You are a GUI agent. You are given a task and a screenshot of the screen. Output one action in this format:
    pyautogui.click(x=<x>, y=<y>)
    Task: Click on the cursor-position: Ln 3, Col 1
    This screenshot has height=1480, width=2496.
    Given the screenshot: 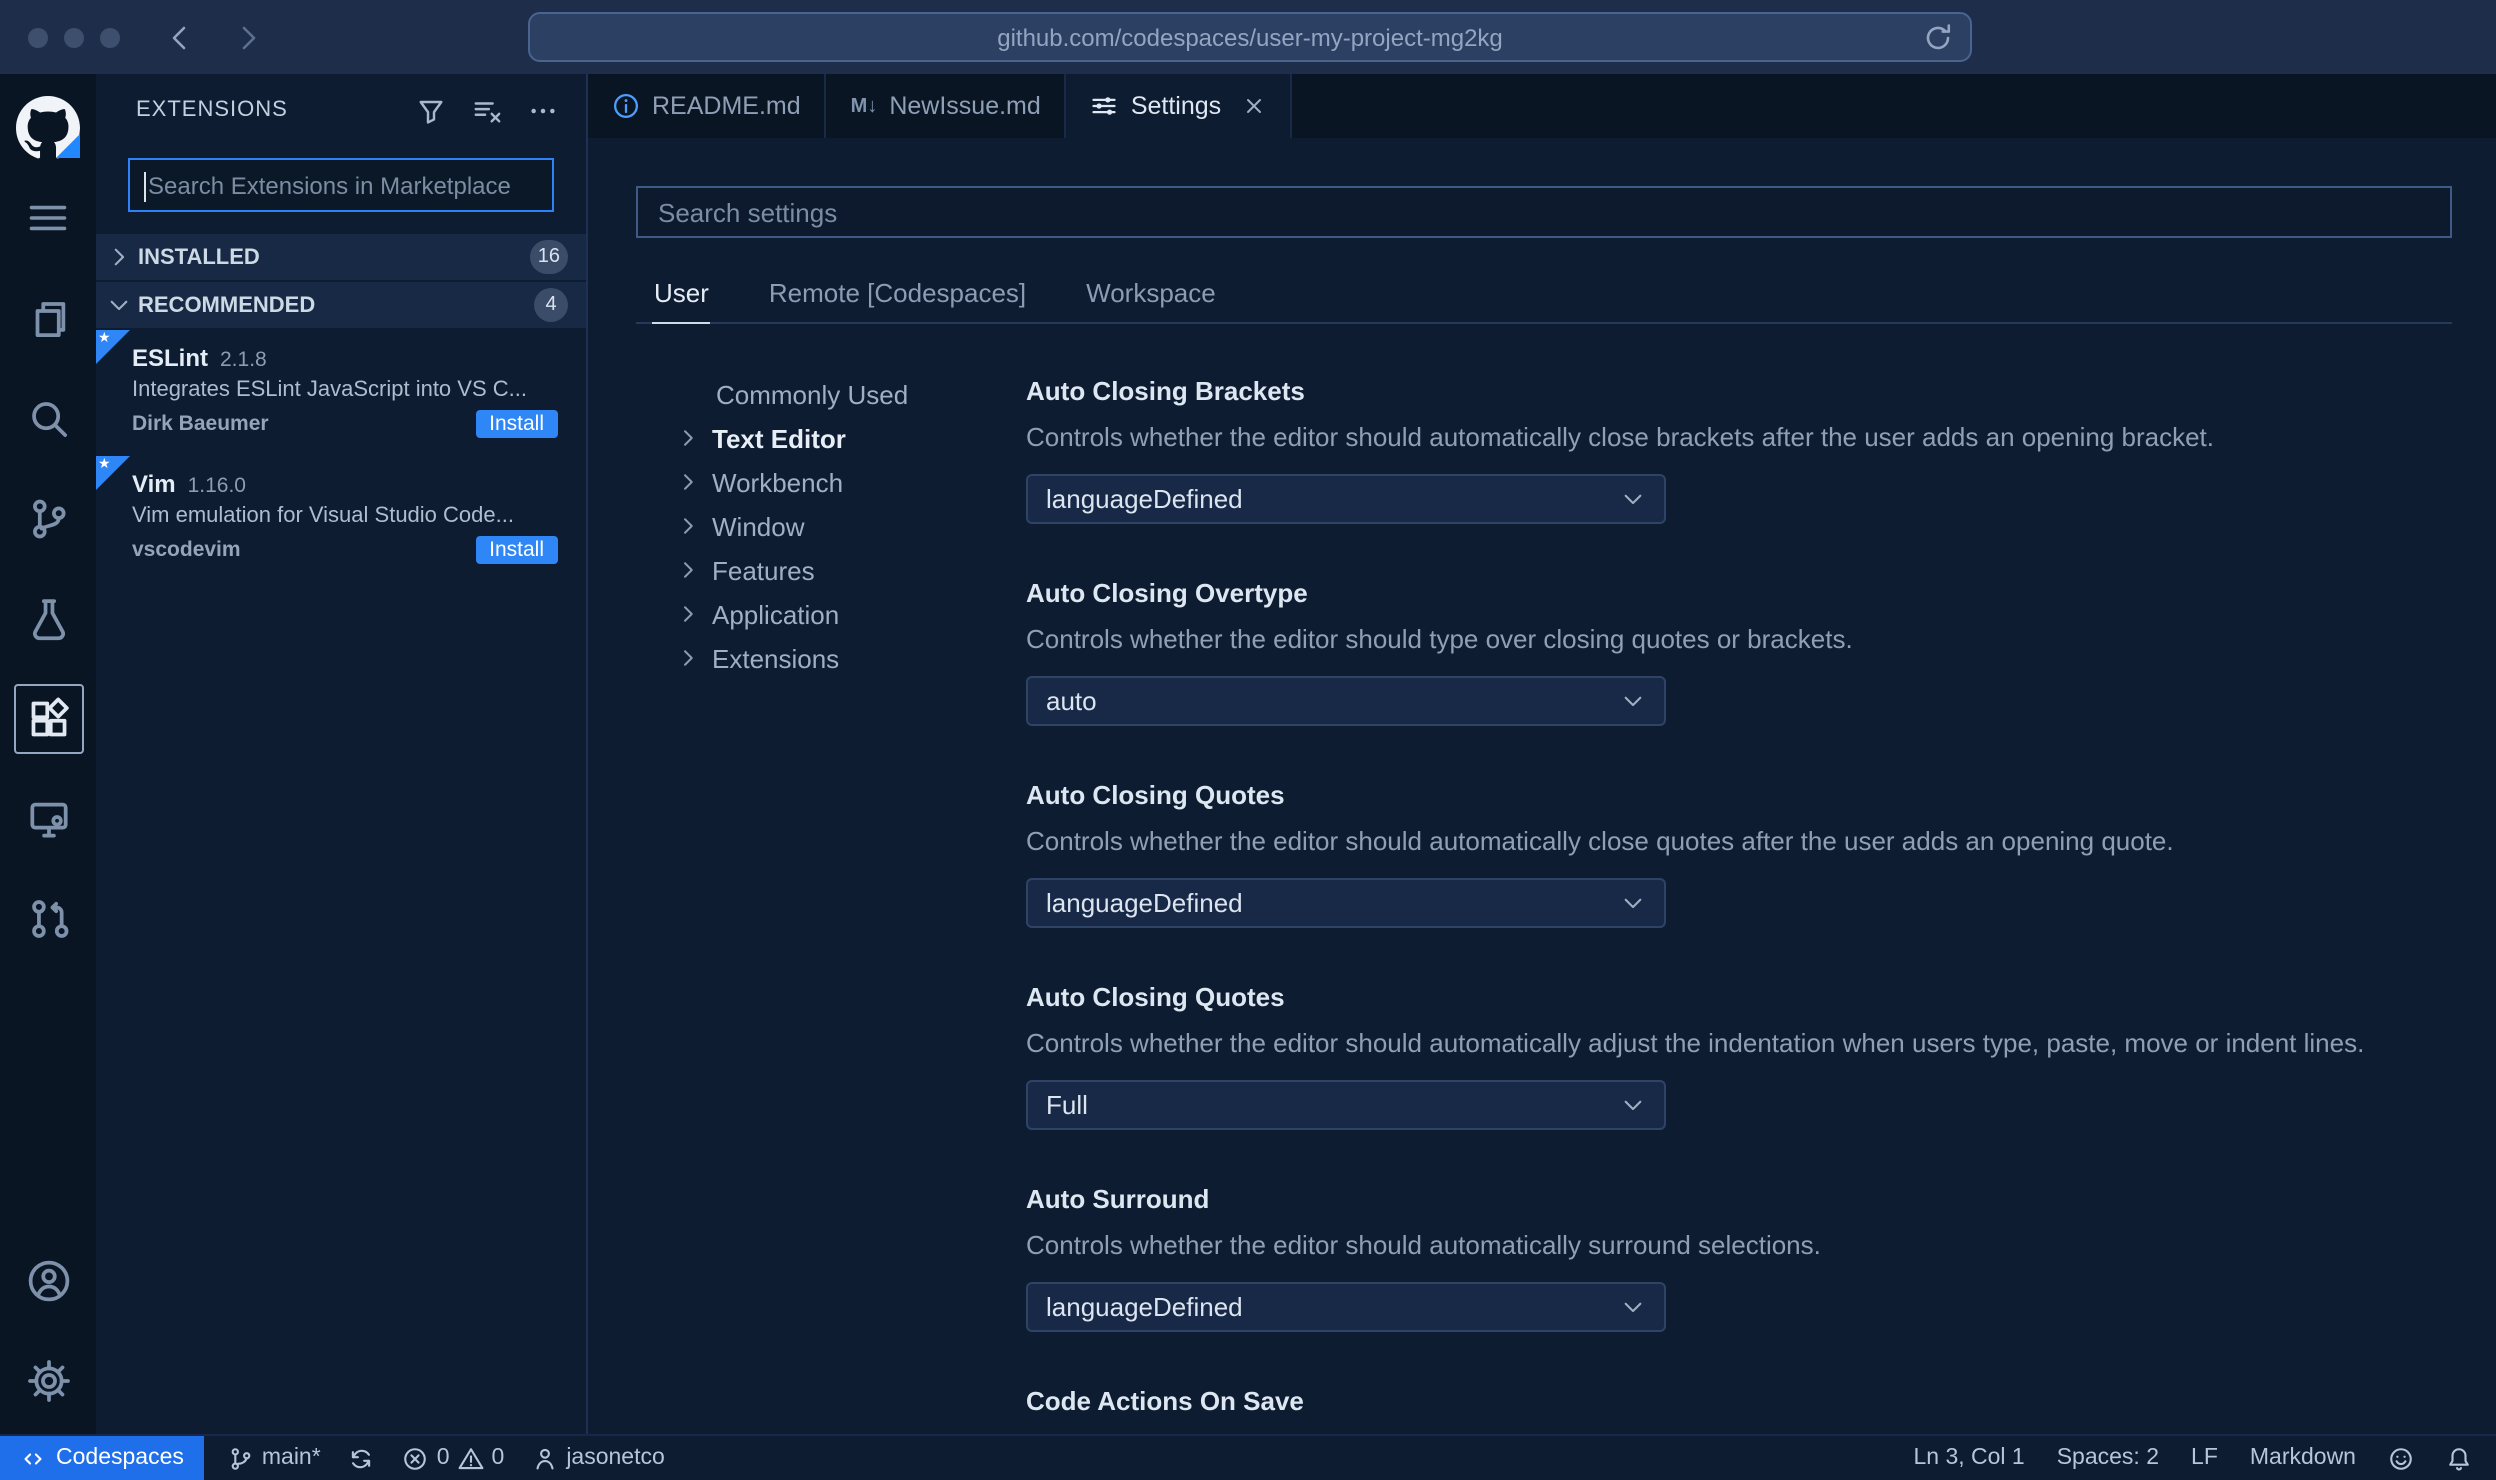 What is the action you would take?
    pyautogui.click(x=1968, y=1458)
    